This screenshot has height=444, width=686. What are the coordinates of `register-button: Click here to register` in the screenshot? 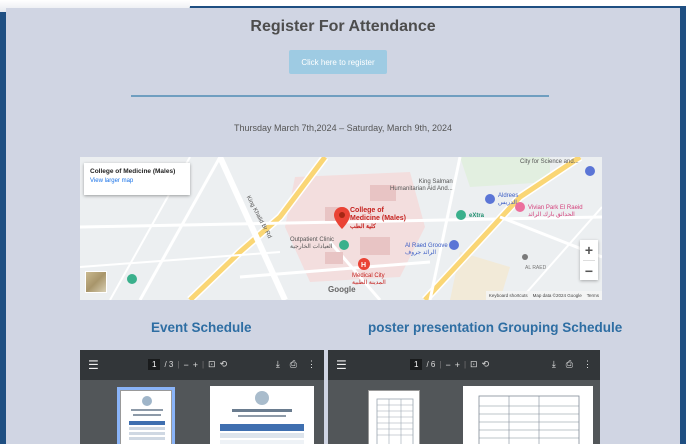 It's located at (338, 62).